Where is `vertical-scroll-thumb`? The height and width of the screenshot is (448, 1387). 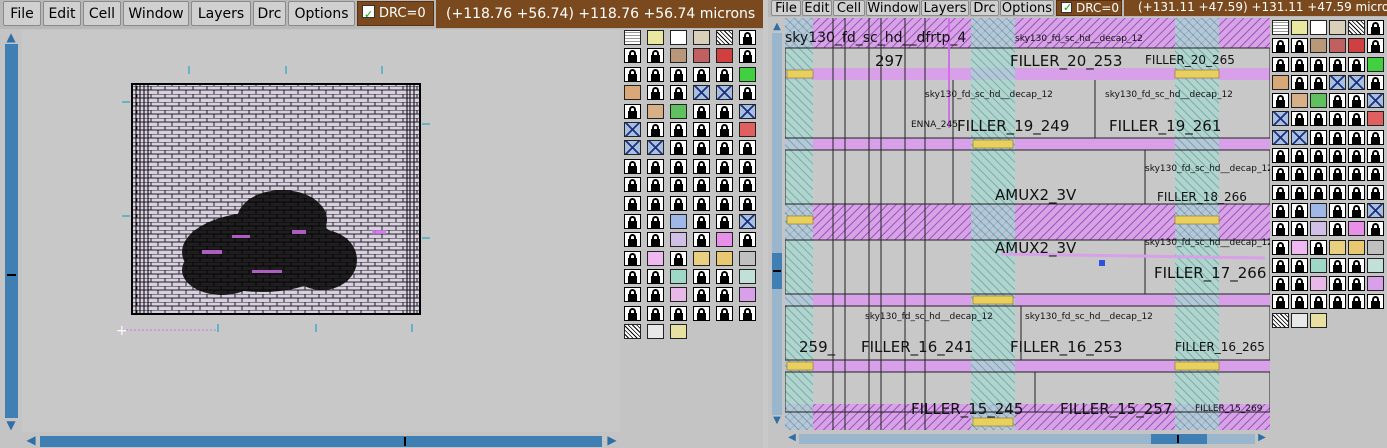
vertical-scroll-thumb is located at coordinates (11, 231).